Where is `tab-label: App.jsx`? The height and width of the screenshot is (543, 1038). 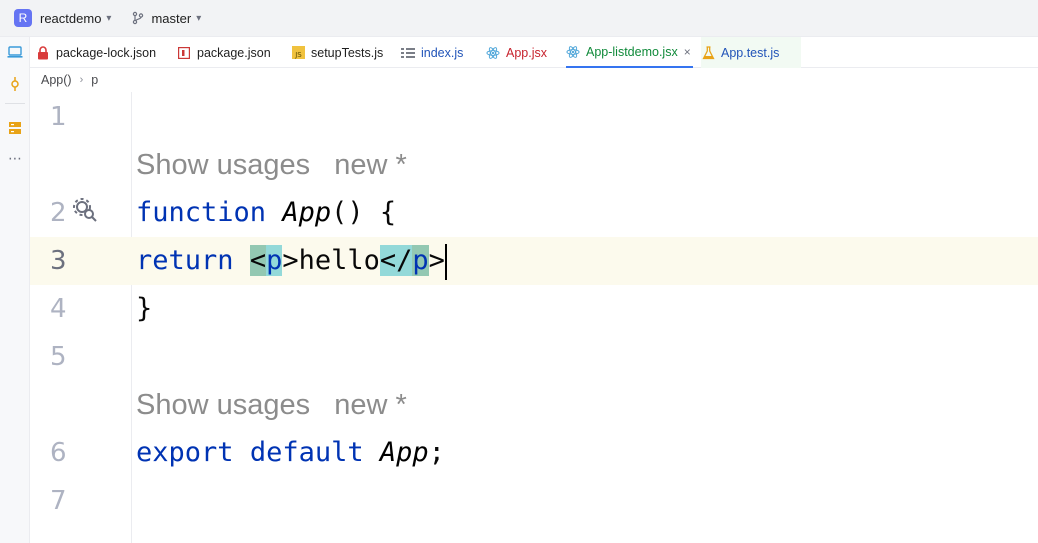
tab-label: App.jsx is located at coordinates (526, 52).